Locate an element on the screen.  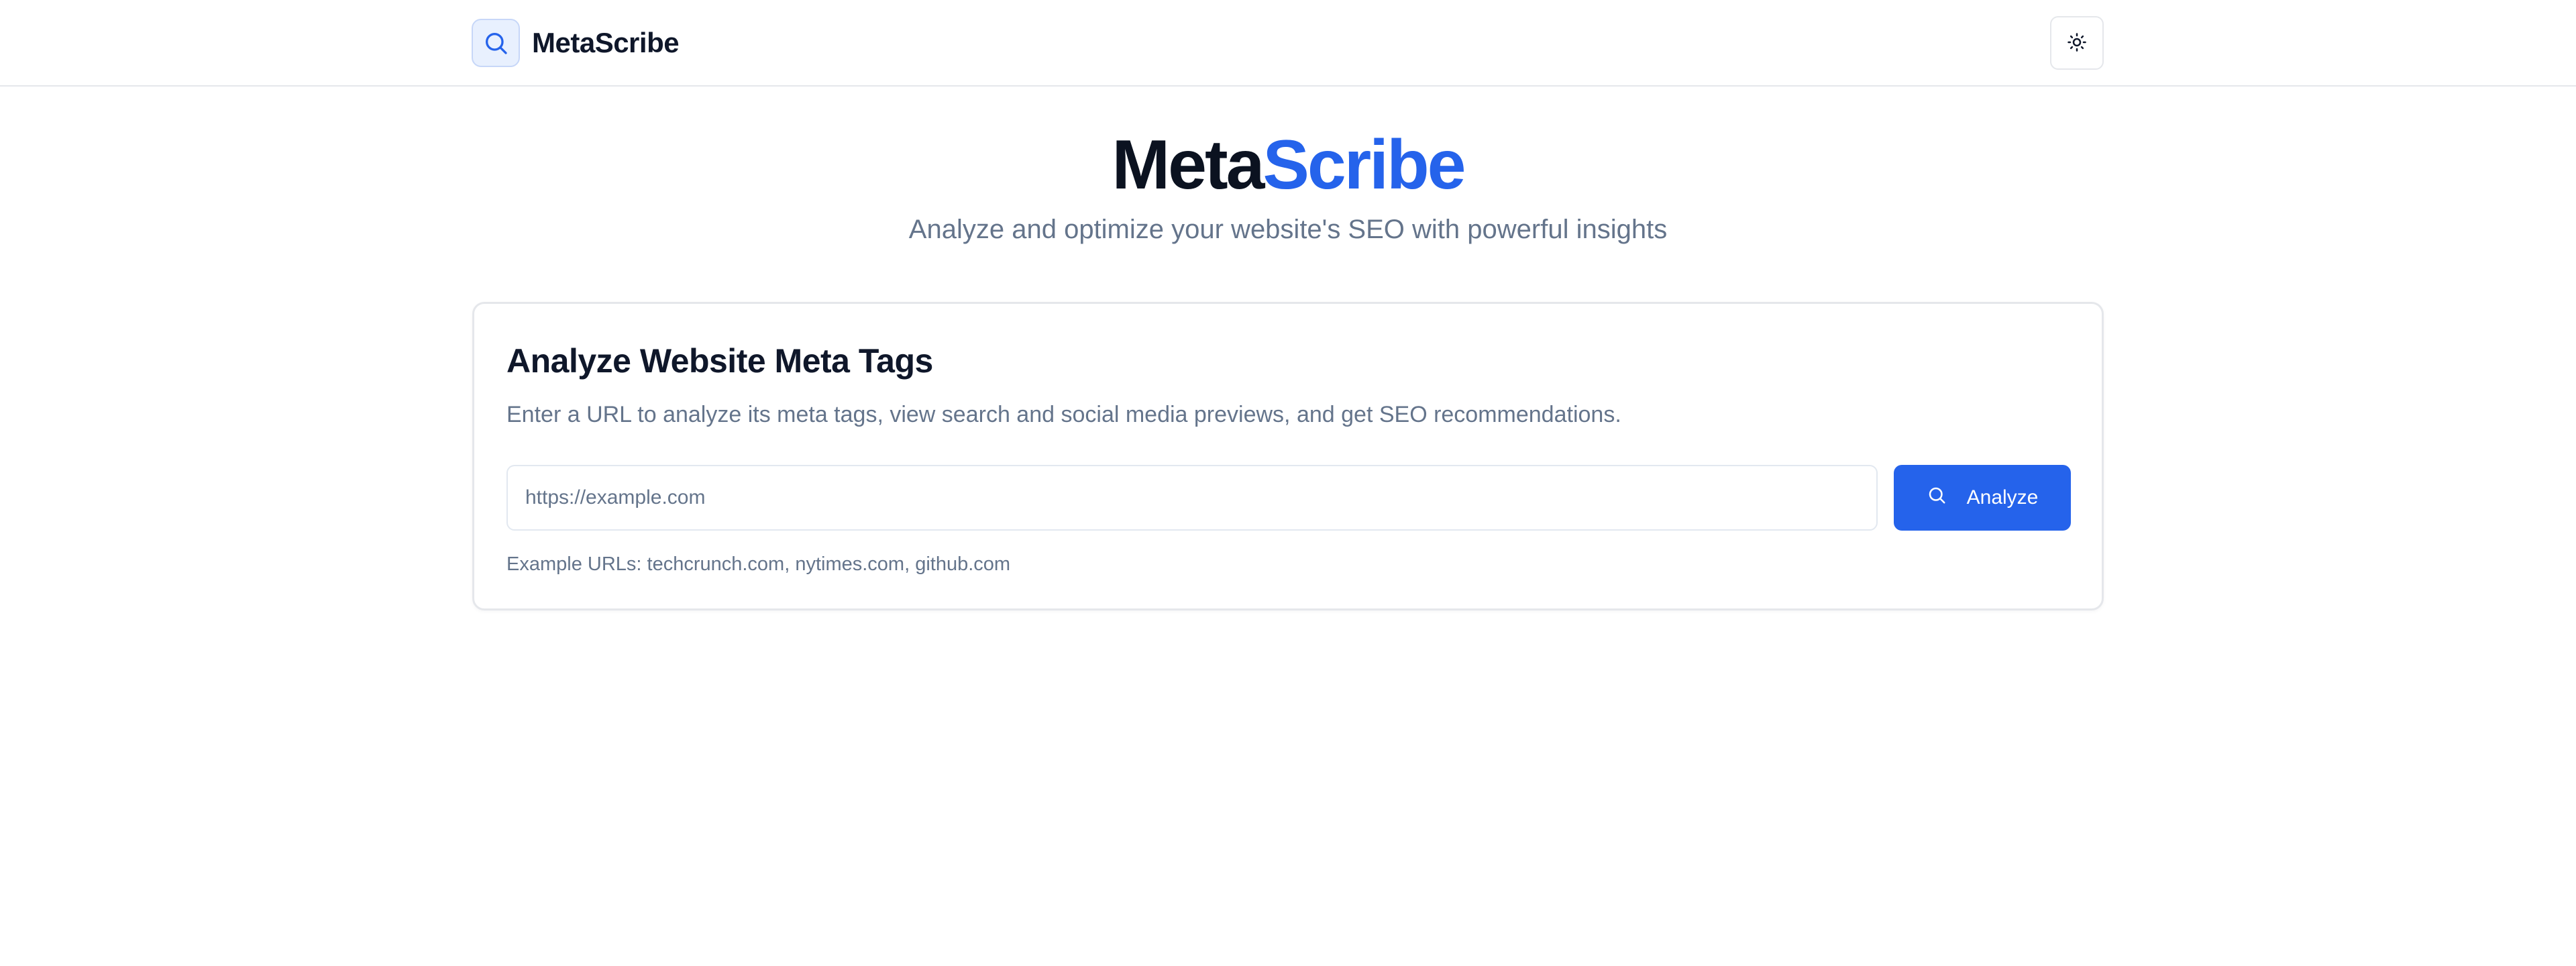
hero-title: MetaScribe is located at coordinates (1288, 165).